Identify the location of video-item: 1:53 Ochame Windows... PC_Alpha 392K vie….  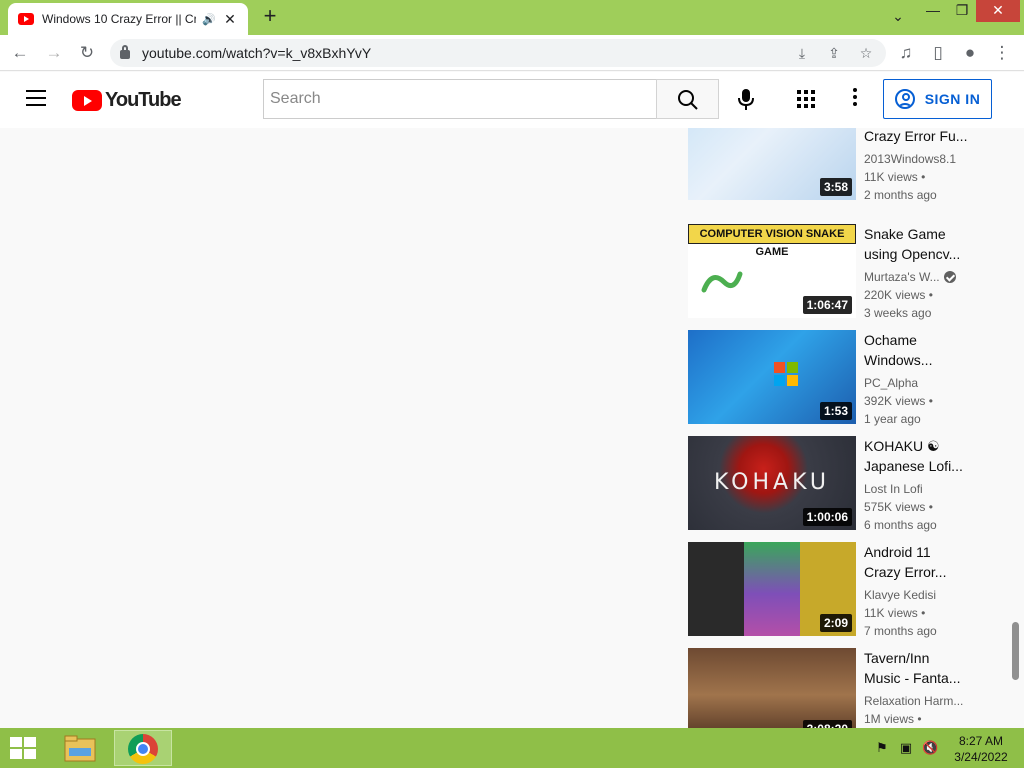
(838, 378).